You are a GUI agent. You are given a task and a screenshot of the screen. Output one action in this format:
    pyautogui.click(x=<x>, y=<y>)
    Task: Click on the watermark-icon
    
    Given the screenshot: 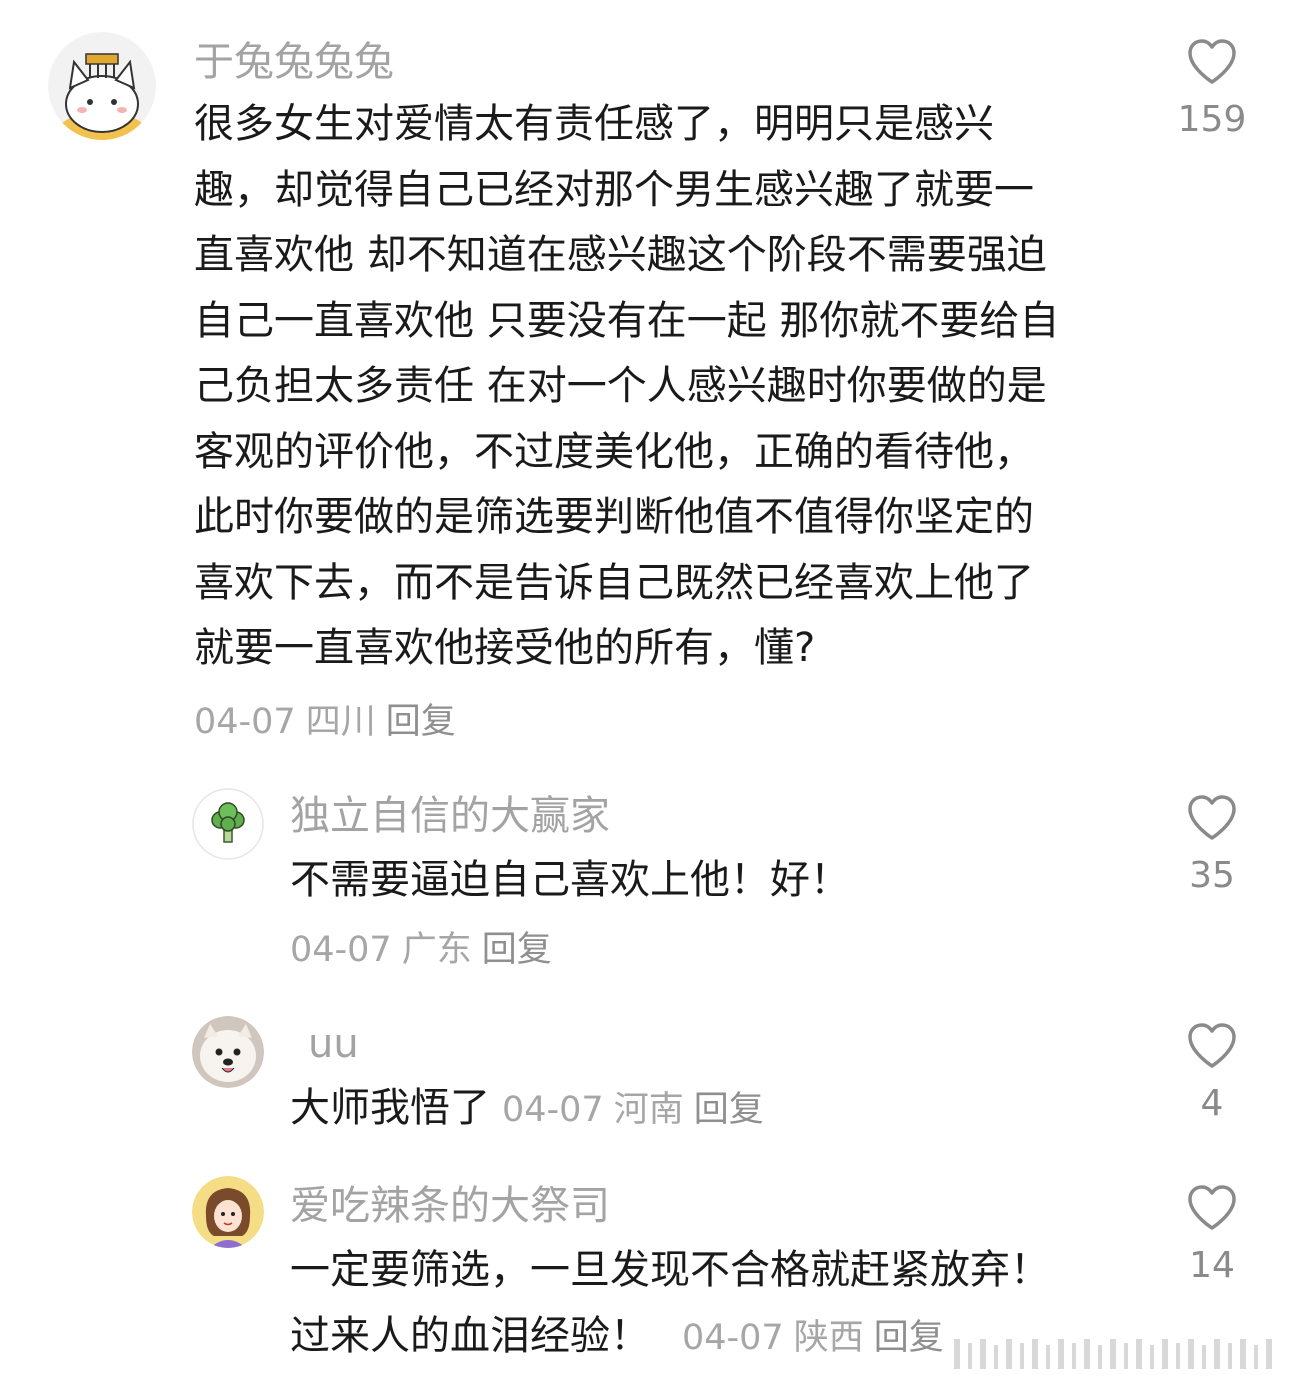 What is the action you would take?
    pyautogui.click(x=1113, y=1354)
    